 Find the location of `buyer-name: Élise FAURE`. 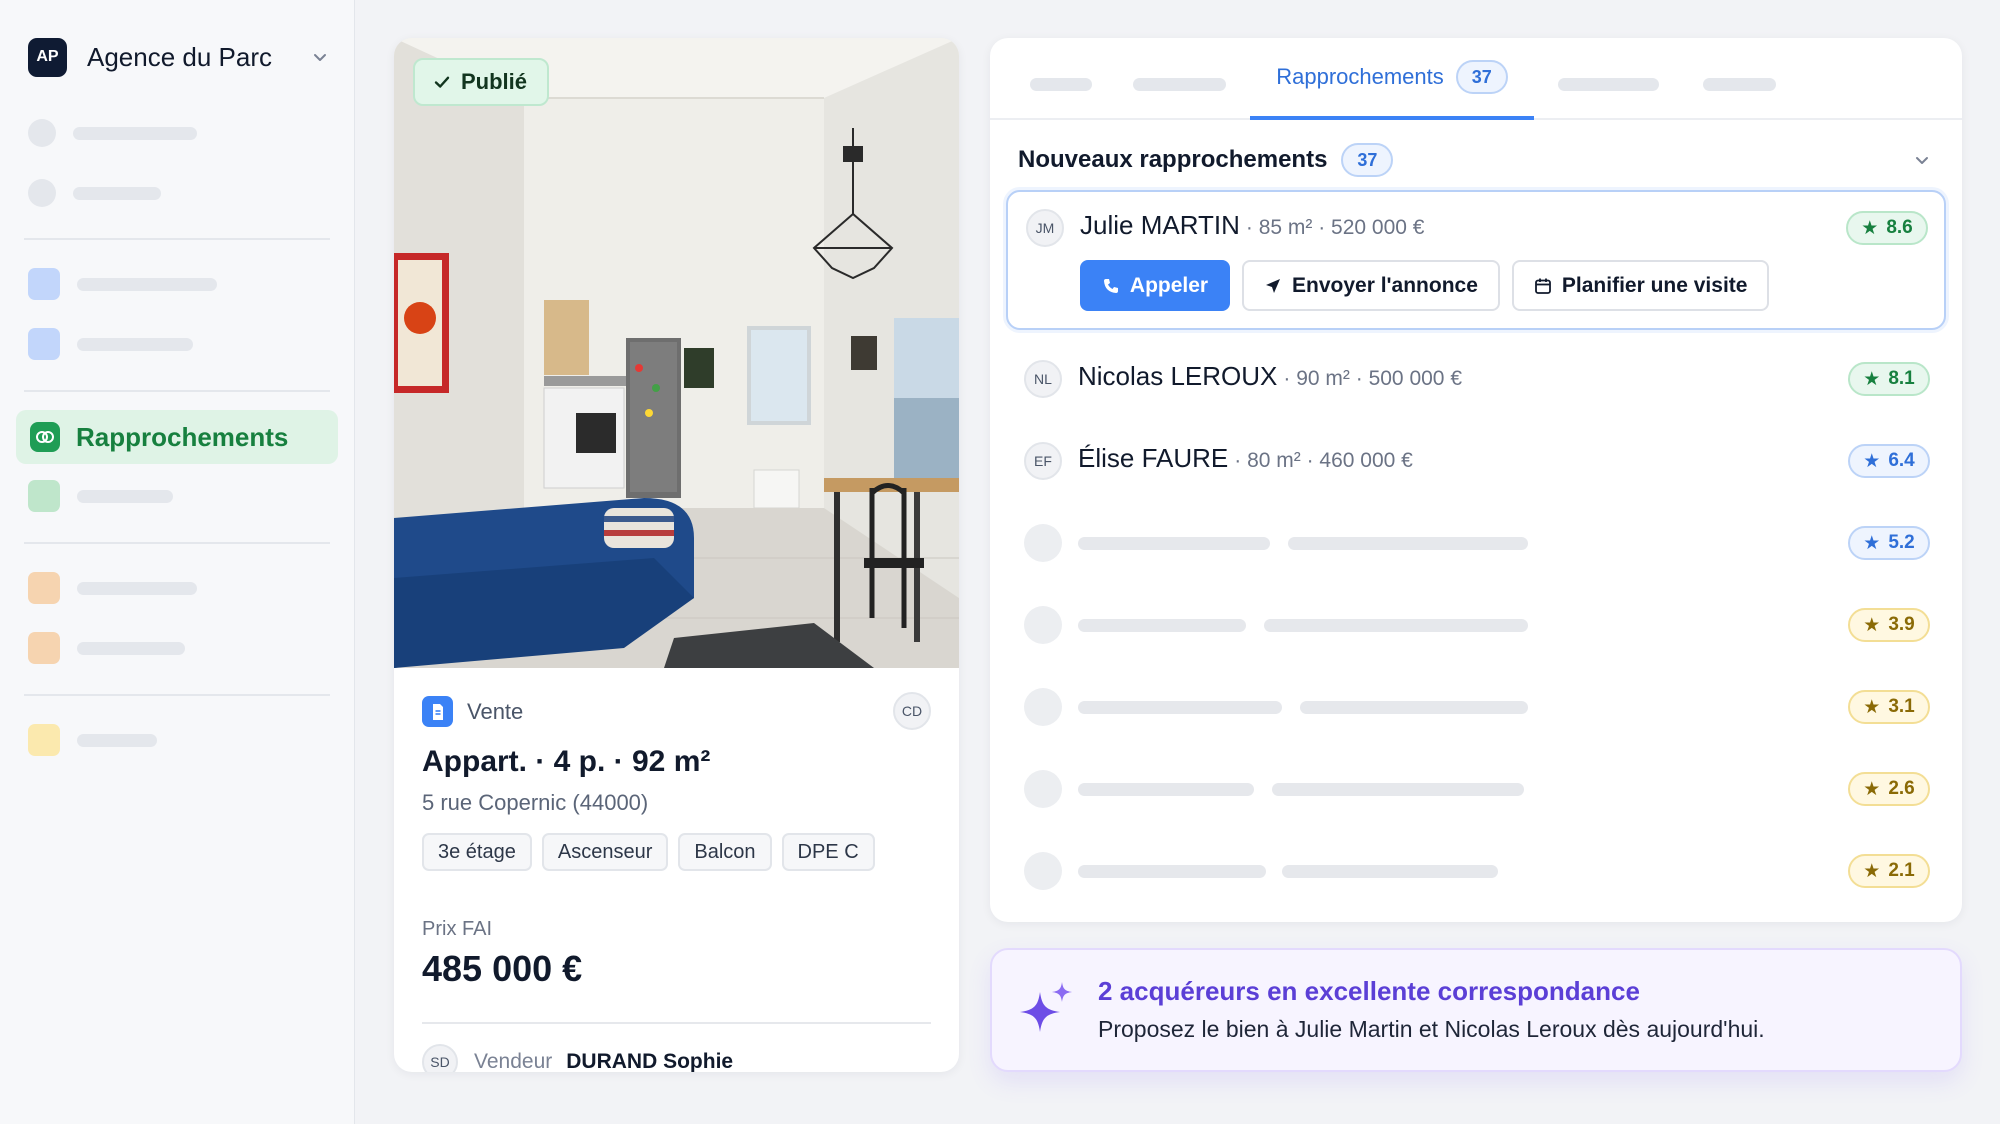

buyer-name: Élise FAURE is located at coordinates (1153, 458).